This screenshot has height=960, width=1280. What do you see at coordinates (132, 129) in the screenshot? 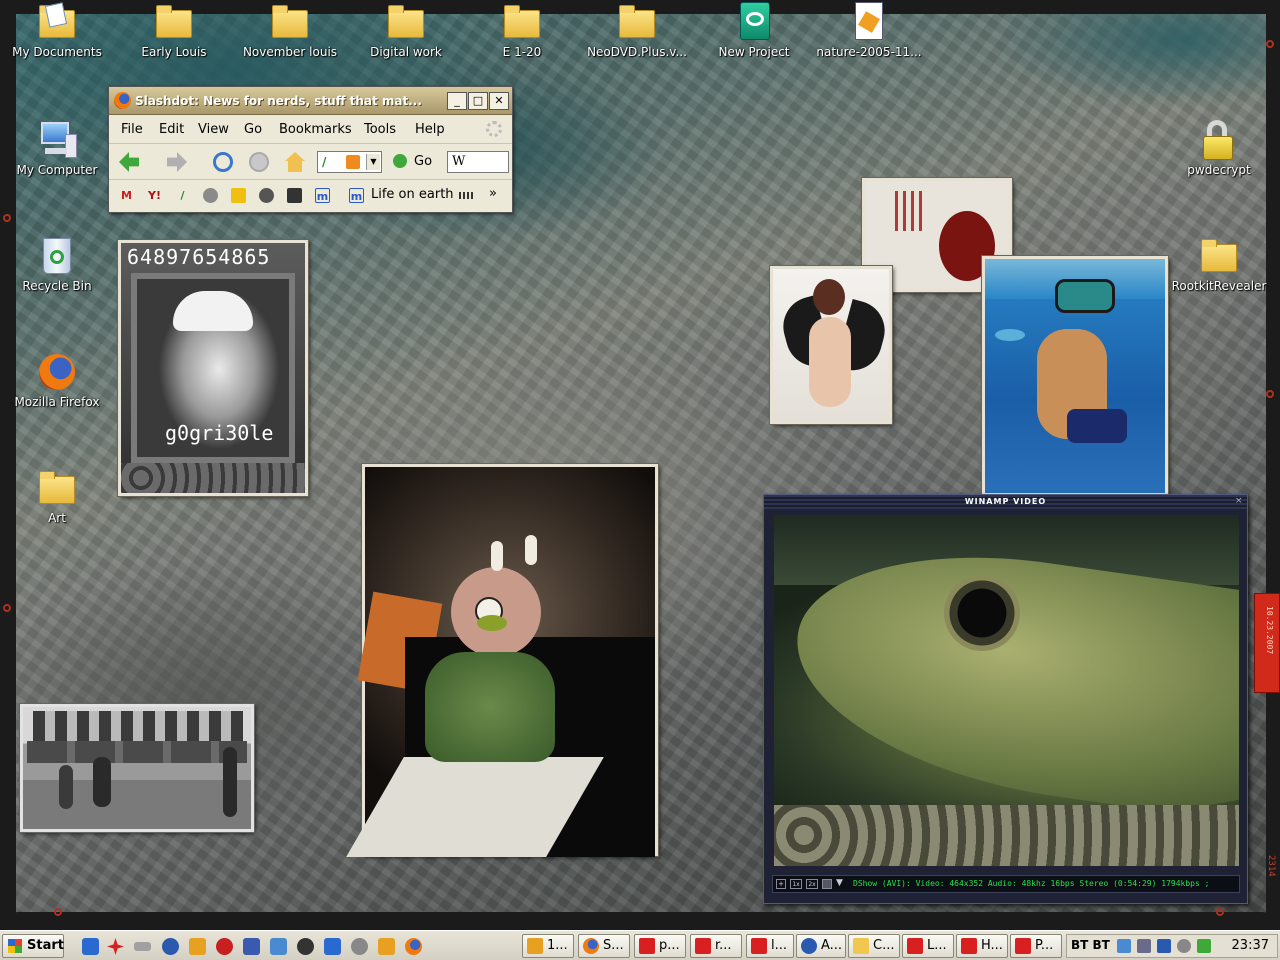
I see `menu-file: File` at bounding box center [132, 129].